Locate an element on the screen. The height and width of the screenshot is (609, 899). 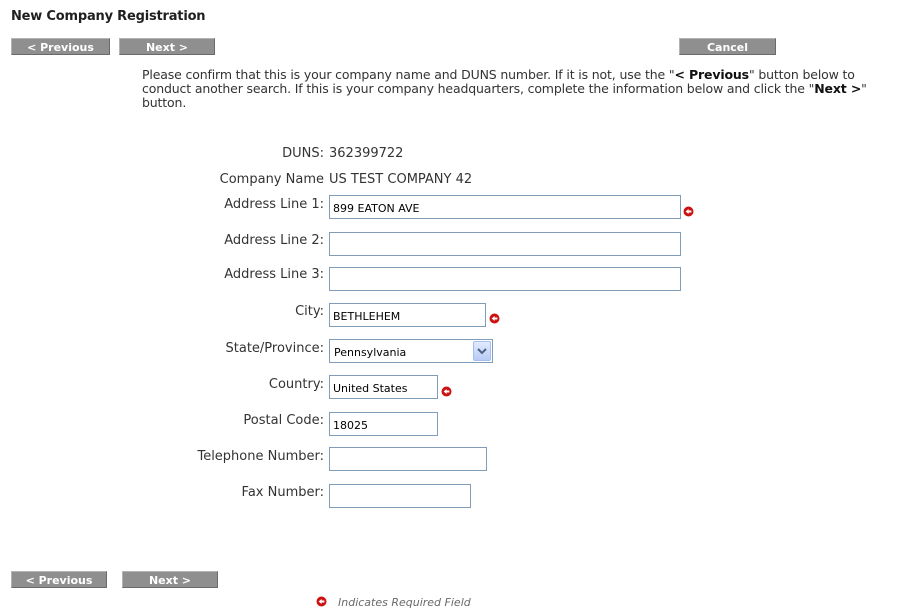
company-name-value: US TEST COMPANY 42 is located at coordinates (401, 179).